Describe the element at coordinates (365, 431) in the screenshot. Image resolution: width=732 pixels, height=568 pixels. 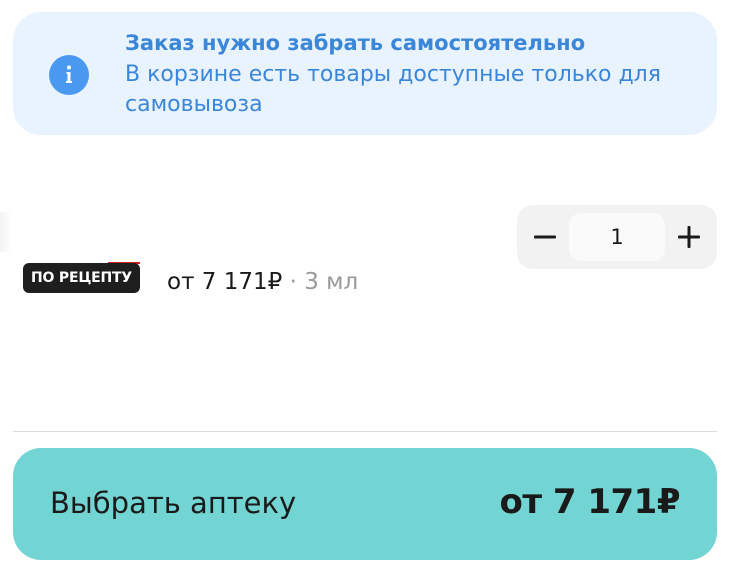
I see `divider` at that location.